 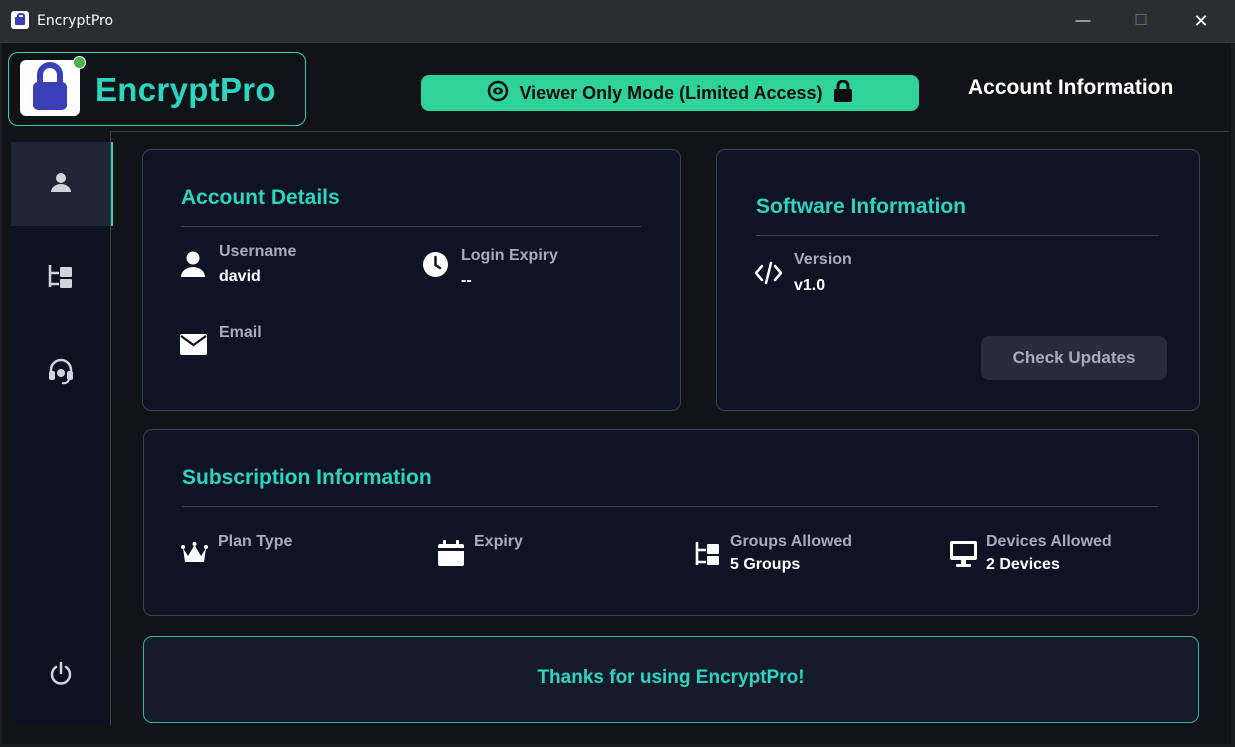 I want to click on email-icon, so click(x=193, y=347).